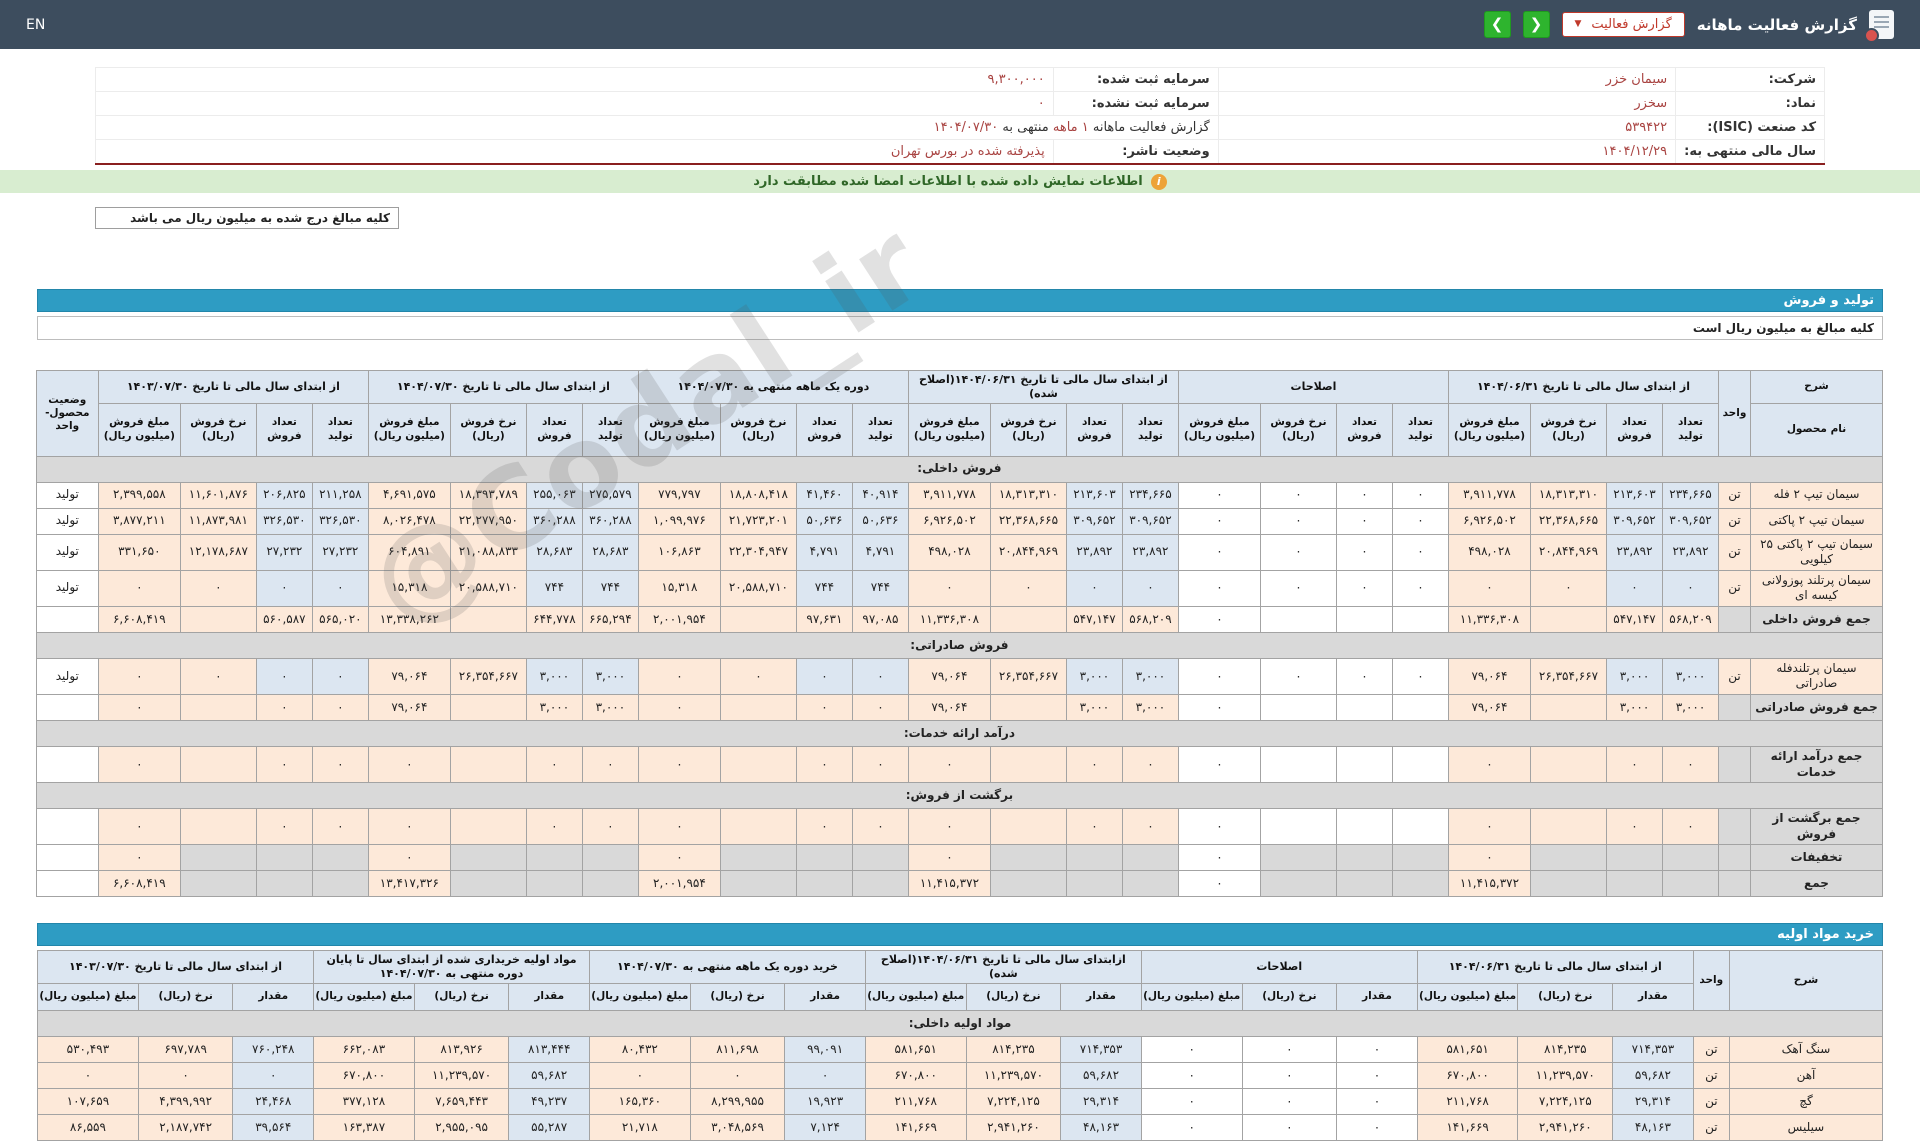 The image size is (1920, 1141). I want to click on value-cell: ۴۰,۹۱۴, so click(880, 495).